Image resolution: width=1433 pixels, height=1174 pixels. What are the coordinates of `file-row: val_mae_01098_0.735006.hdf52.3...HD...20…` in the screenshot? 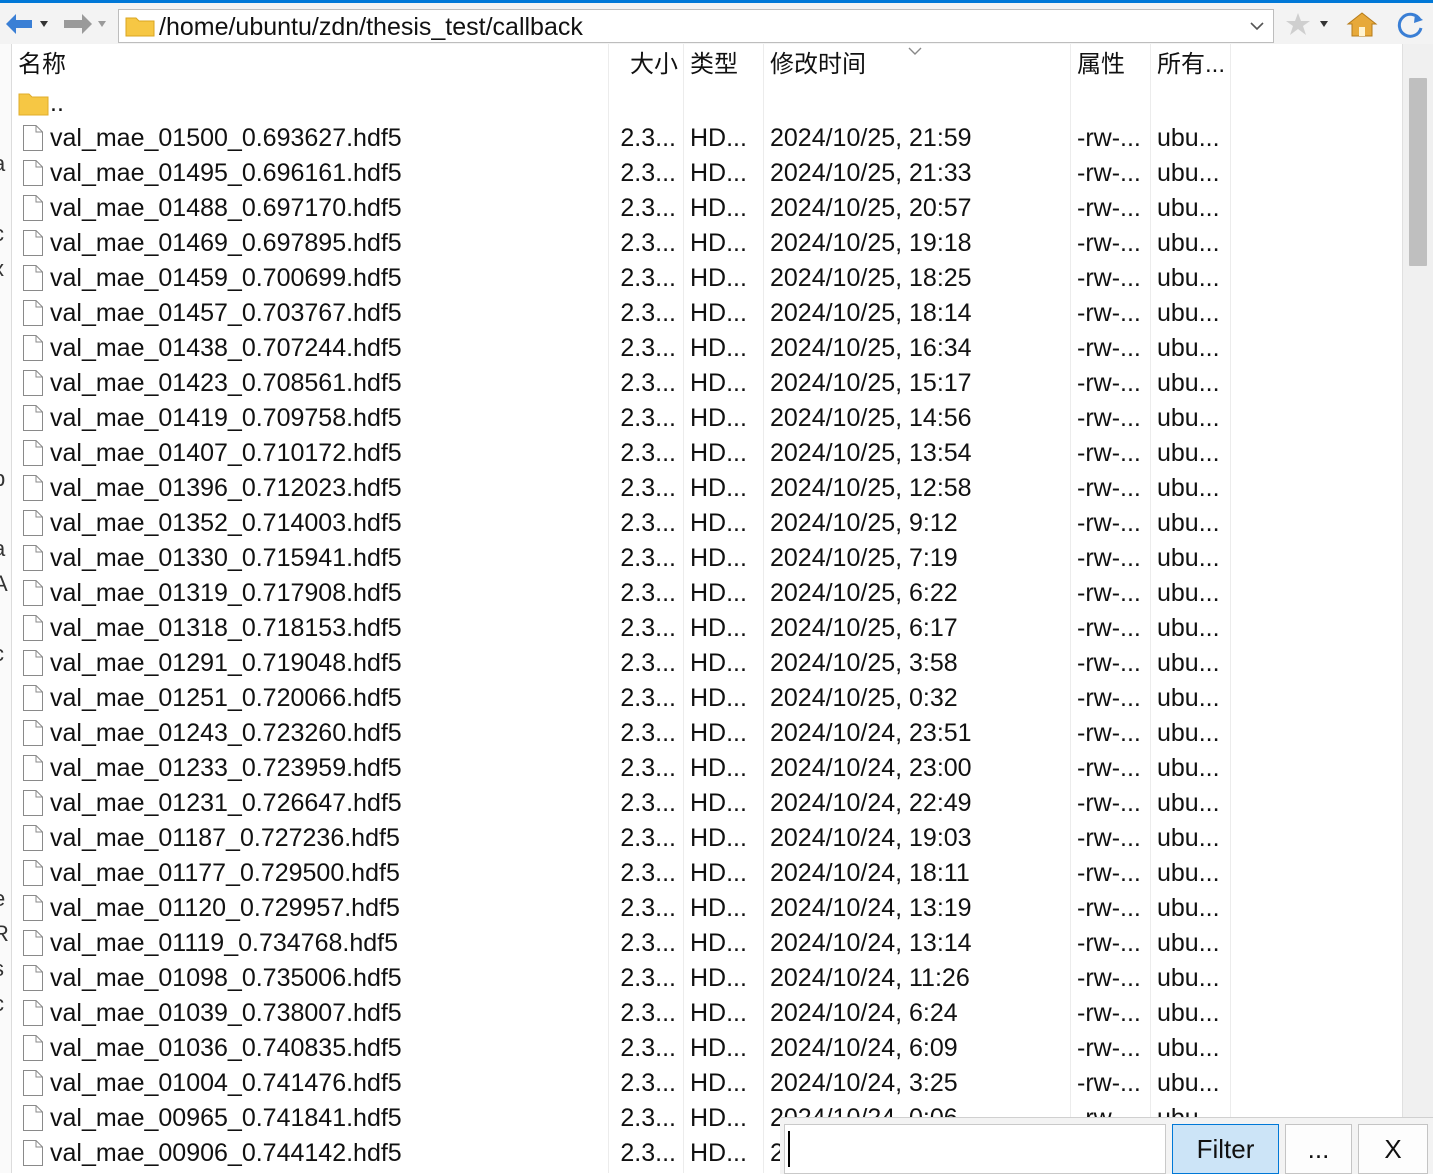 It's located at (707, 978).